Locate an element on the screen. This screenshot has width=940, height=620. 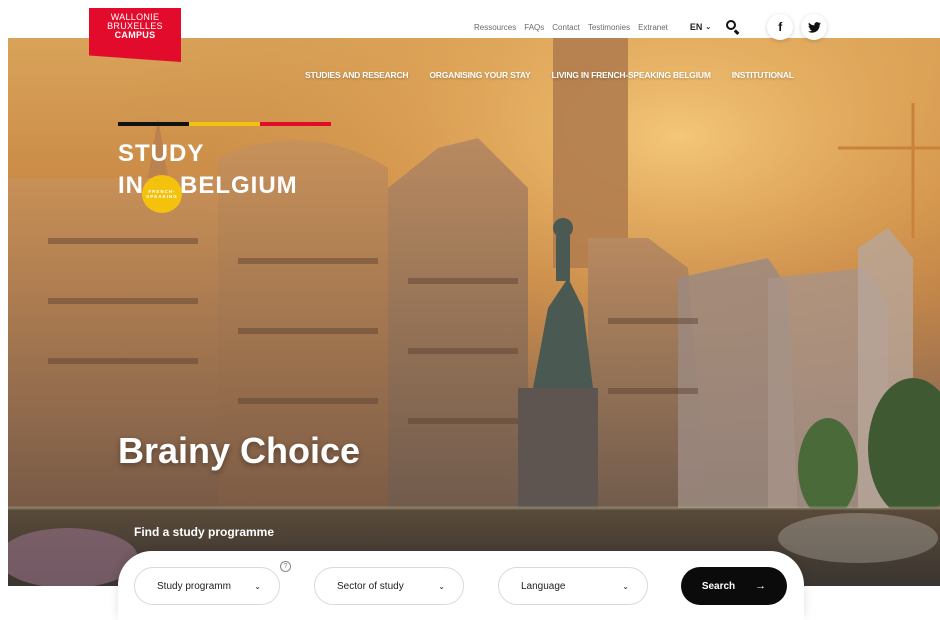
bubble-label: FRENCH-SPEAKING is located at coordinates (162, 194).